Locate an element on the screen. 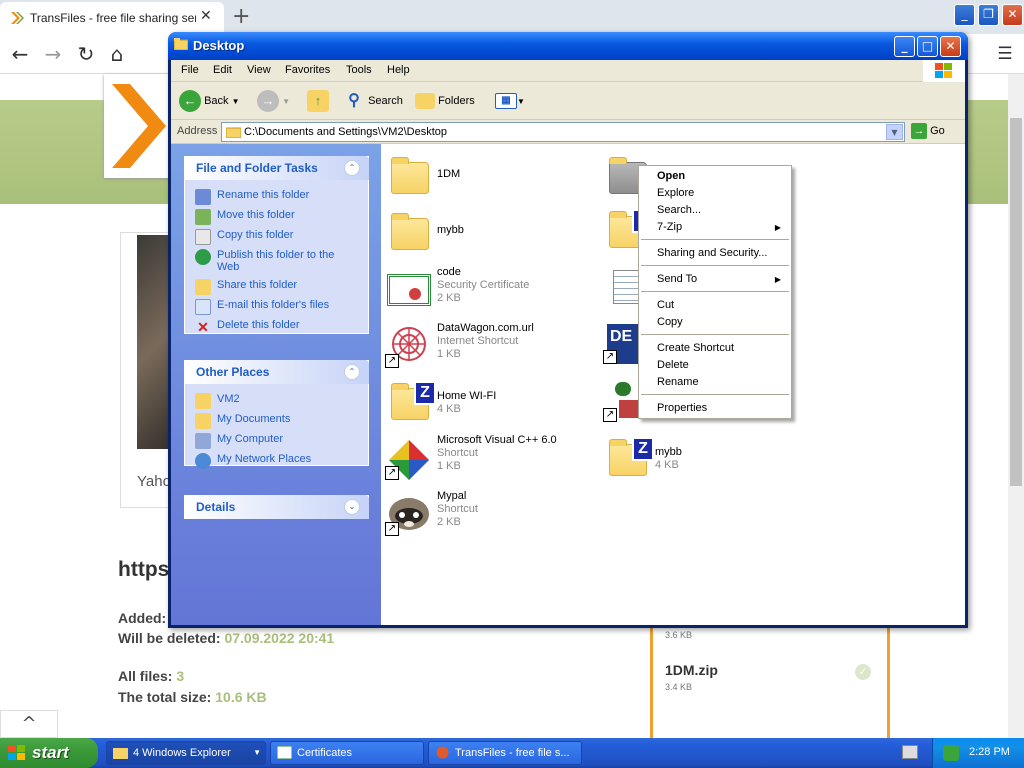 This screenshot has width=1024, height=768. taskbar-certificates: Certificates is located at coordinates (347, 753).